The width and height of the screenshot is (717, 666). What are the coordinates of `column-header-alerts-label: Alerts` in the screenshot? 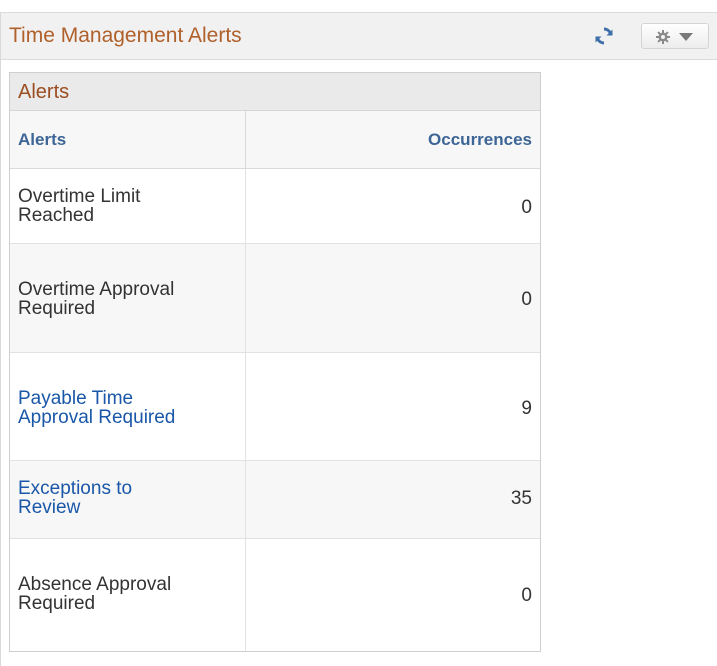 It's located at (42, 139).